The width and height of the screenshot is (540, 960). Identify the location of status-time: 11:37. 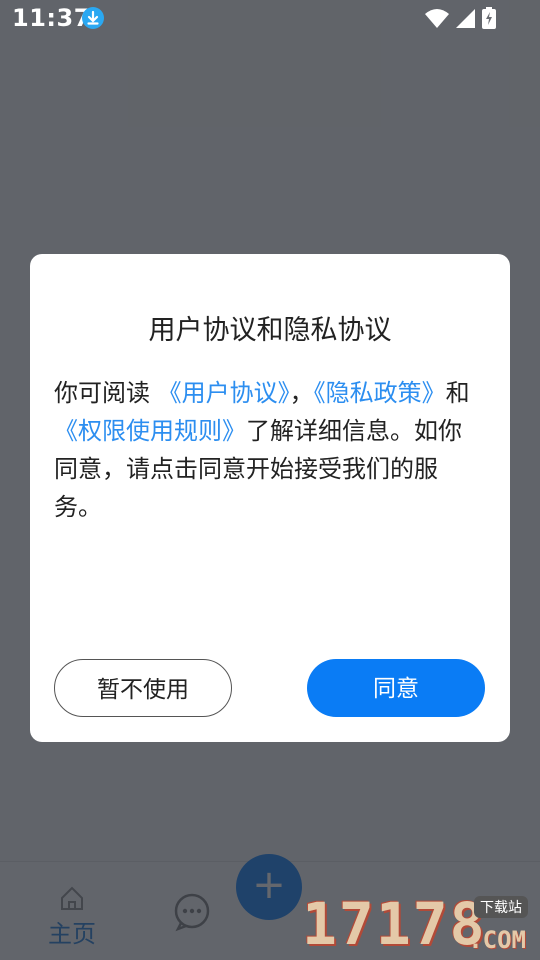
(51, 18).